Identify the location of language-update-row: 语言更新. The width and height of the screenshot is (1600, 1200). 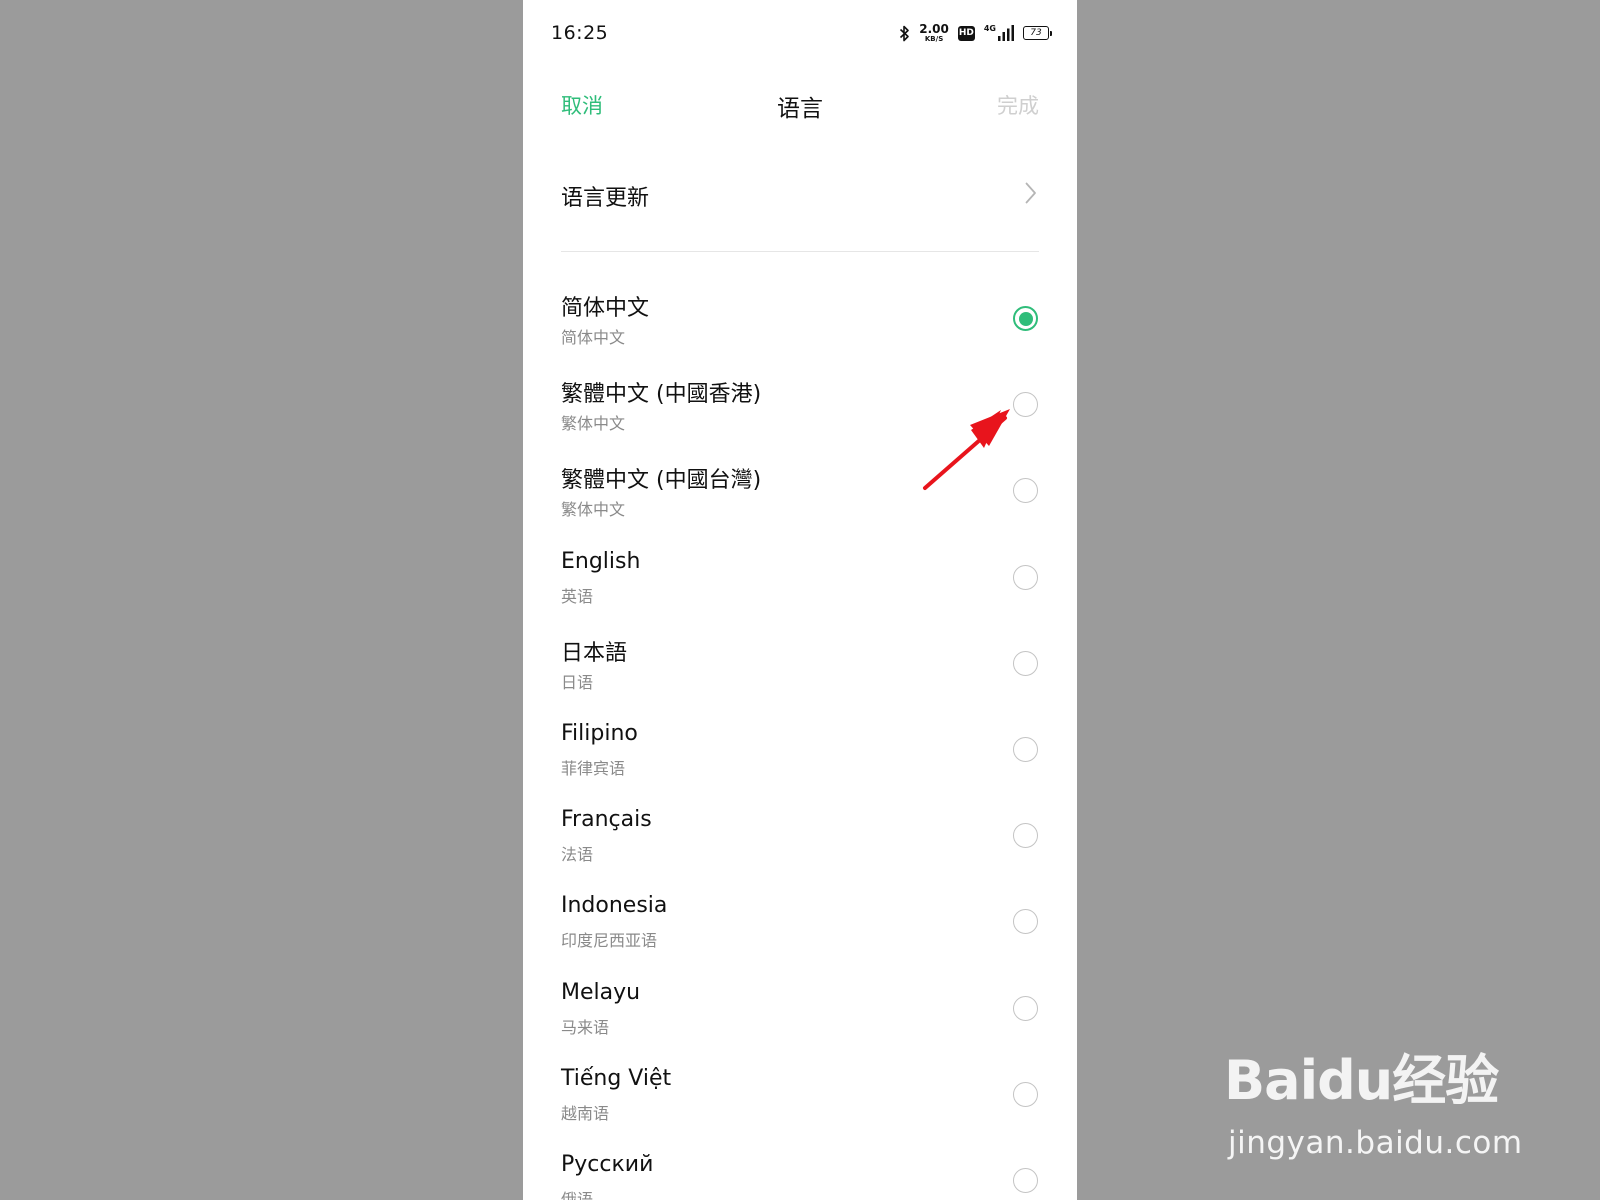
(800, 197).